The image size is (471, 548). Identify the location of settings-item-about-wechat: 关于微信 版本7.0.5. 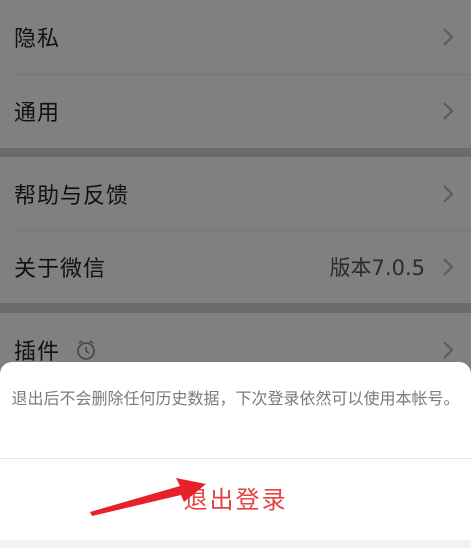
(235, 267).